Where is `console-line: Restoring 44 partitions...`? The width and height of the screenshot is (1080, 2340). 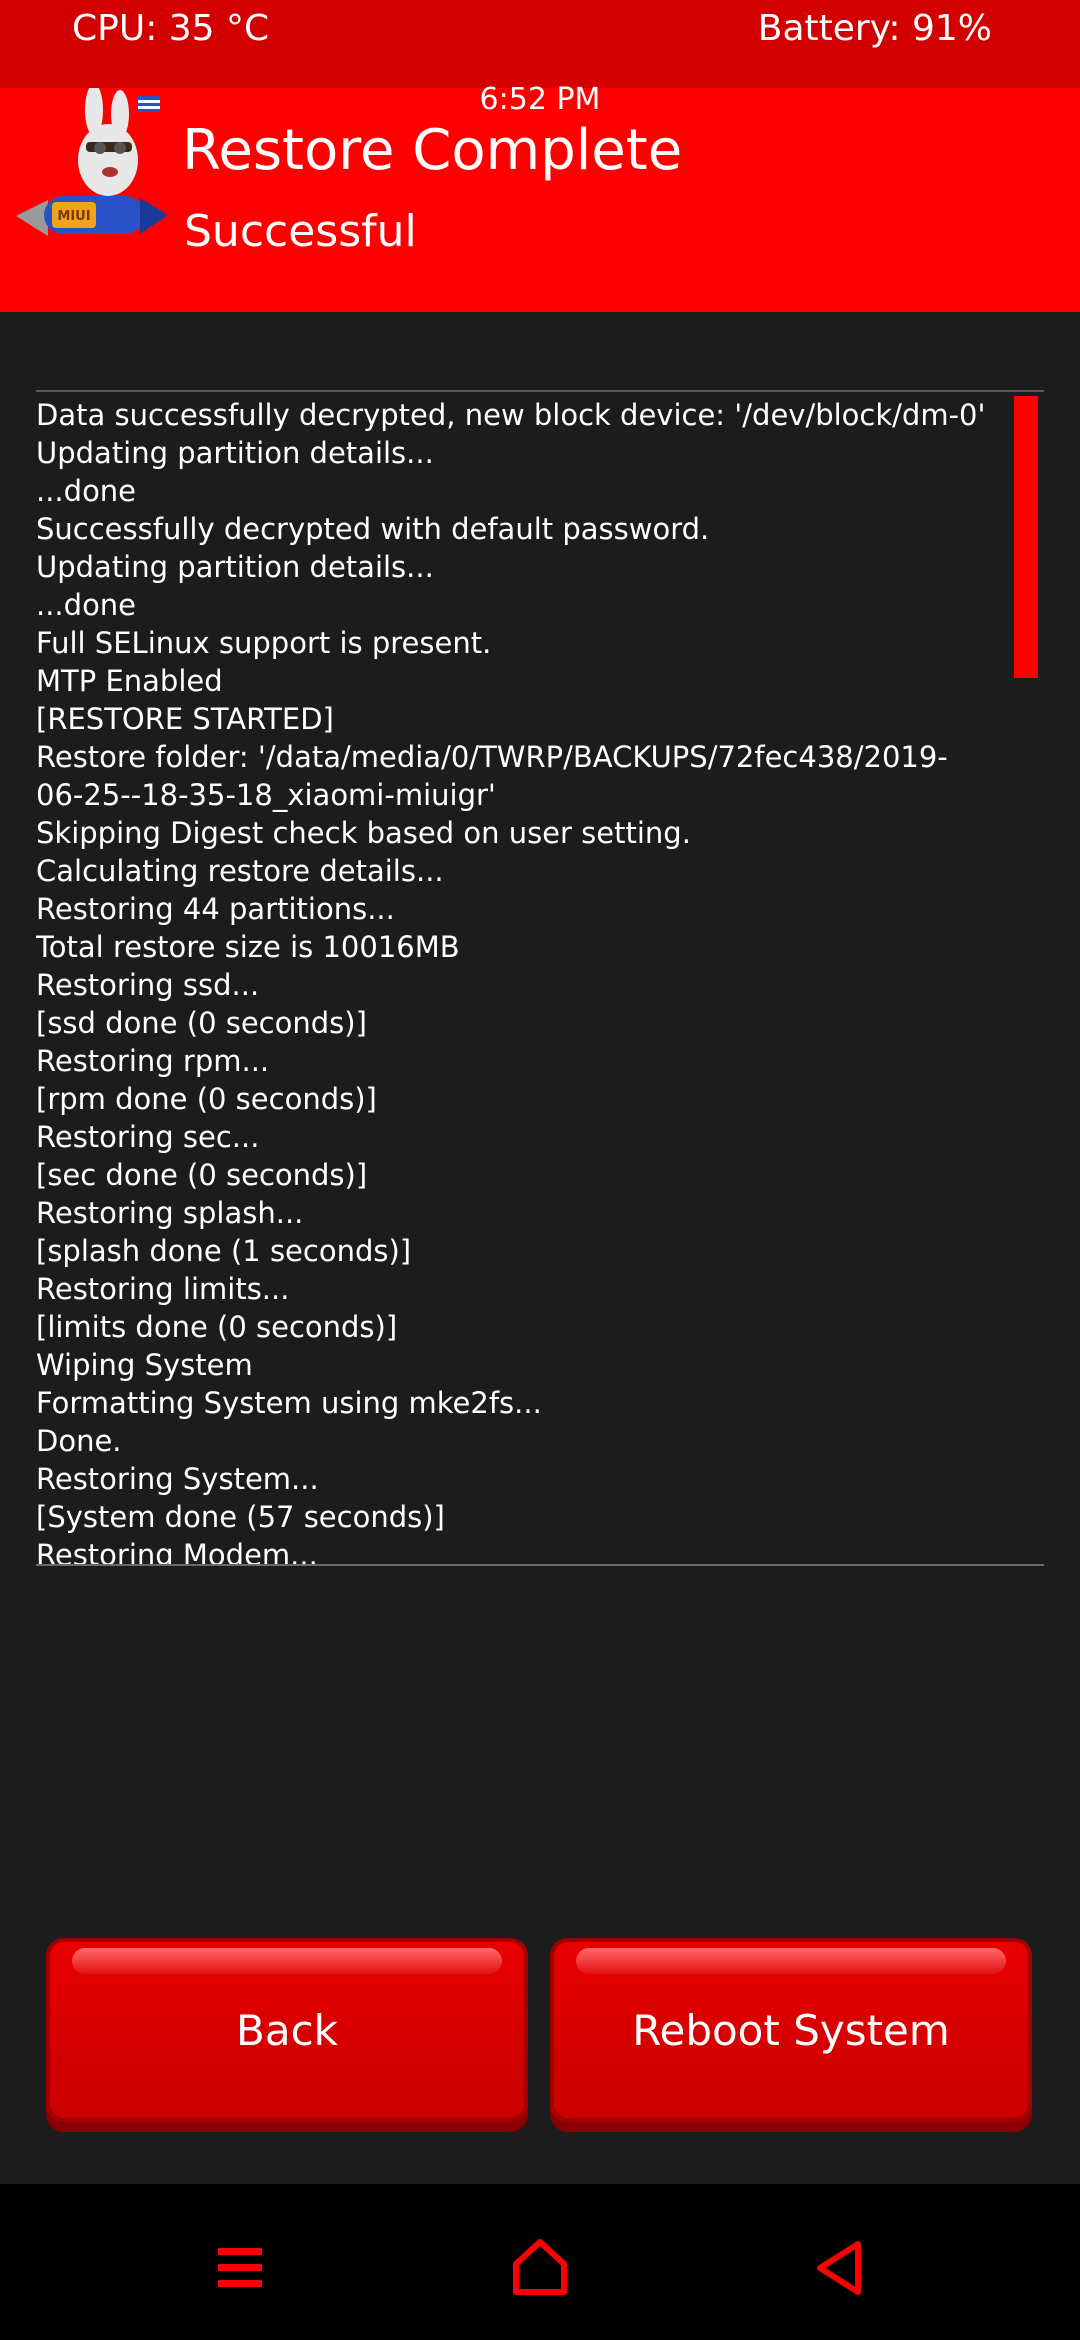
console-line: Restoring 44 partitions... is located at coordinates (215, 909).